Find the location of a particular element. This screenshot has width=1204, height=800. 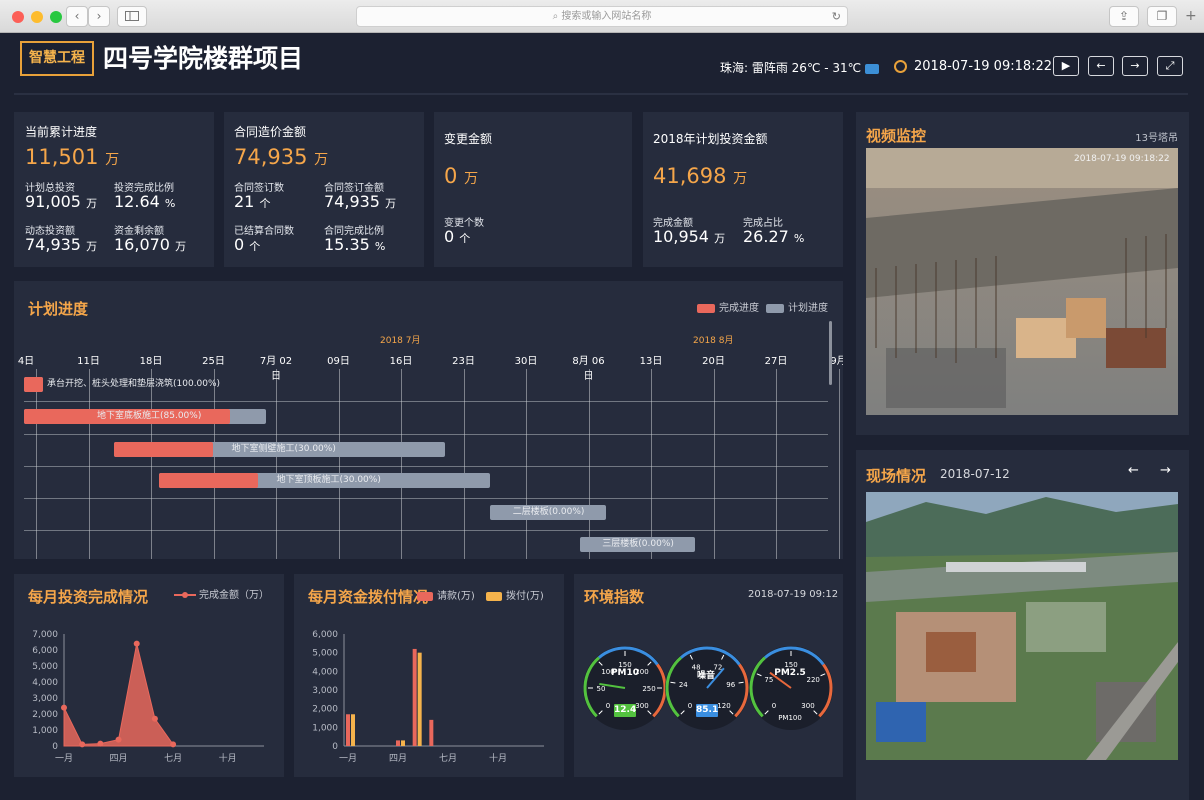

sidebar-toggle-button is located at coordinates (132, 16).